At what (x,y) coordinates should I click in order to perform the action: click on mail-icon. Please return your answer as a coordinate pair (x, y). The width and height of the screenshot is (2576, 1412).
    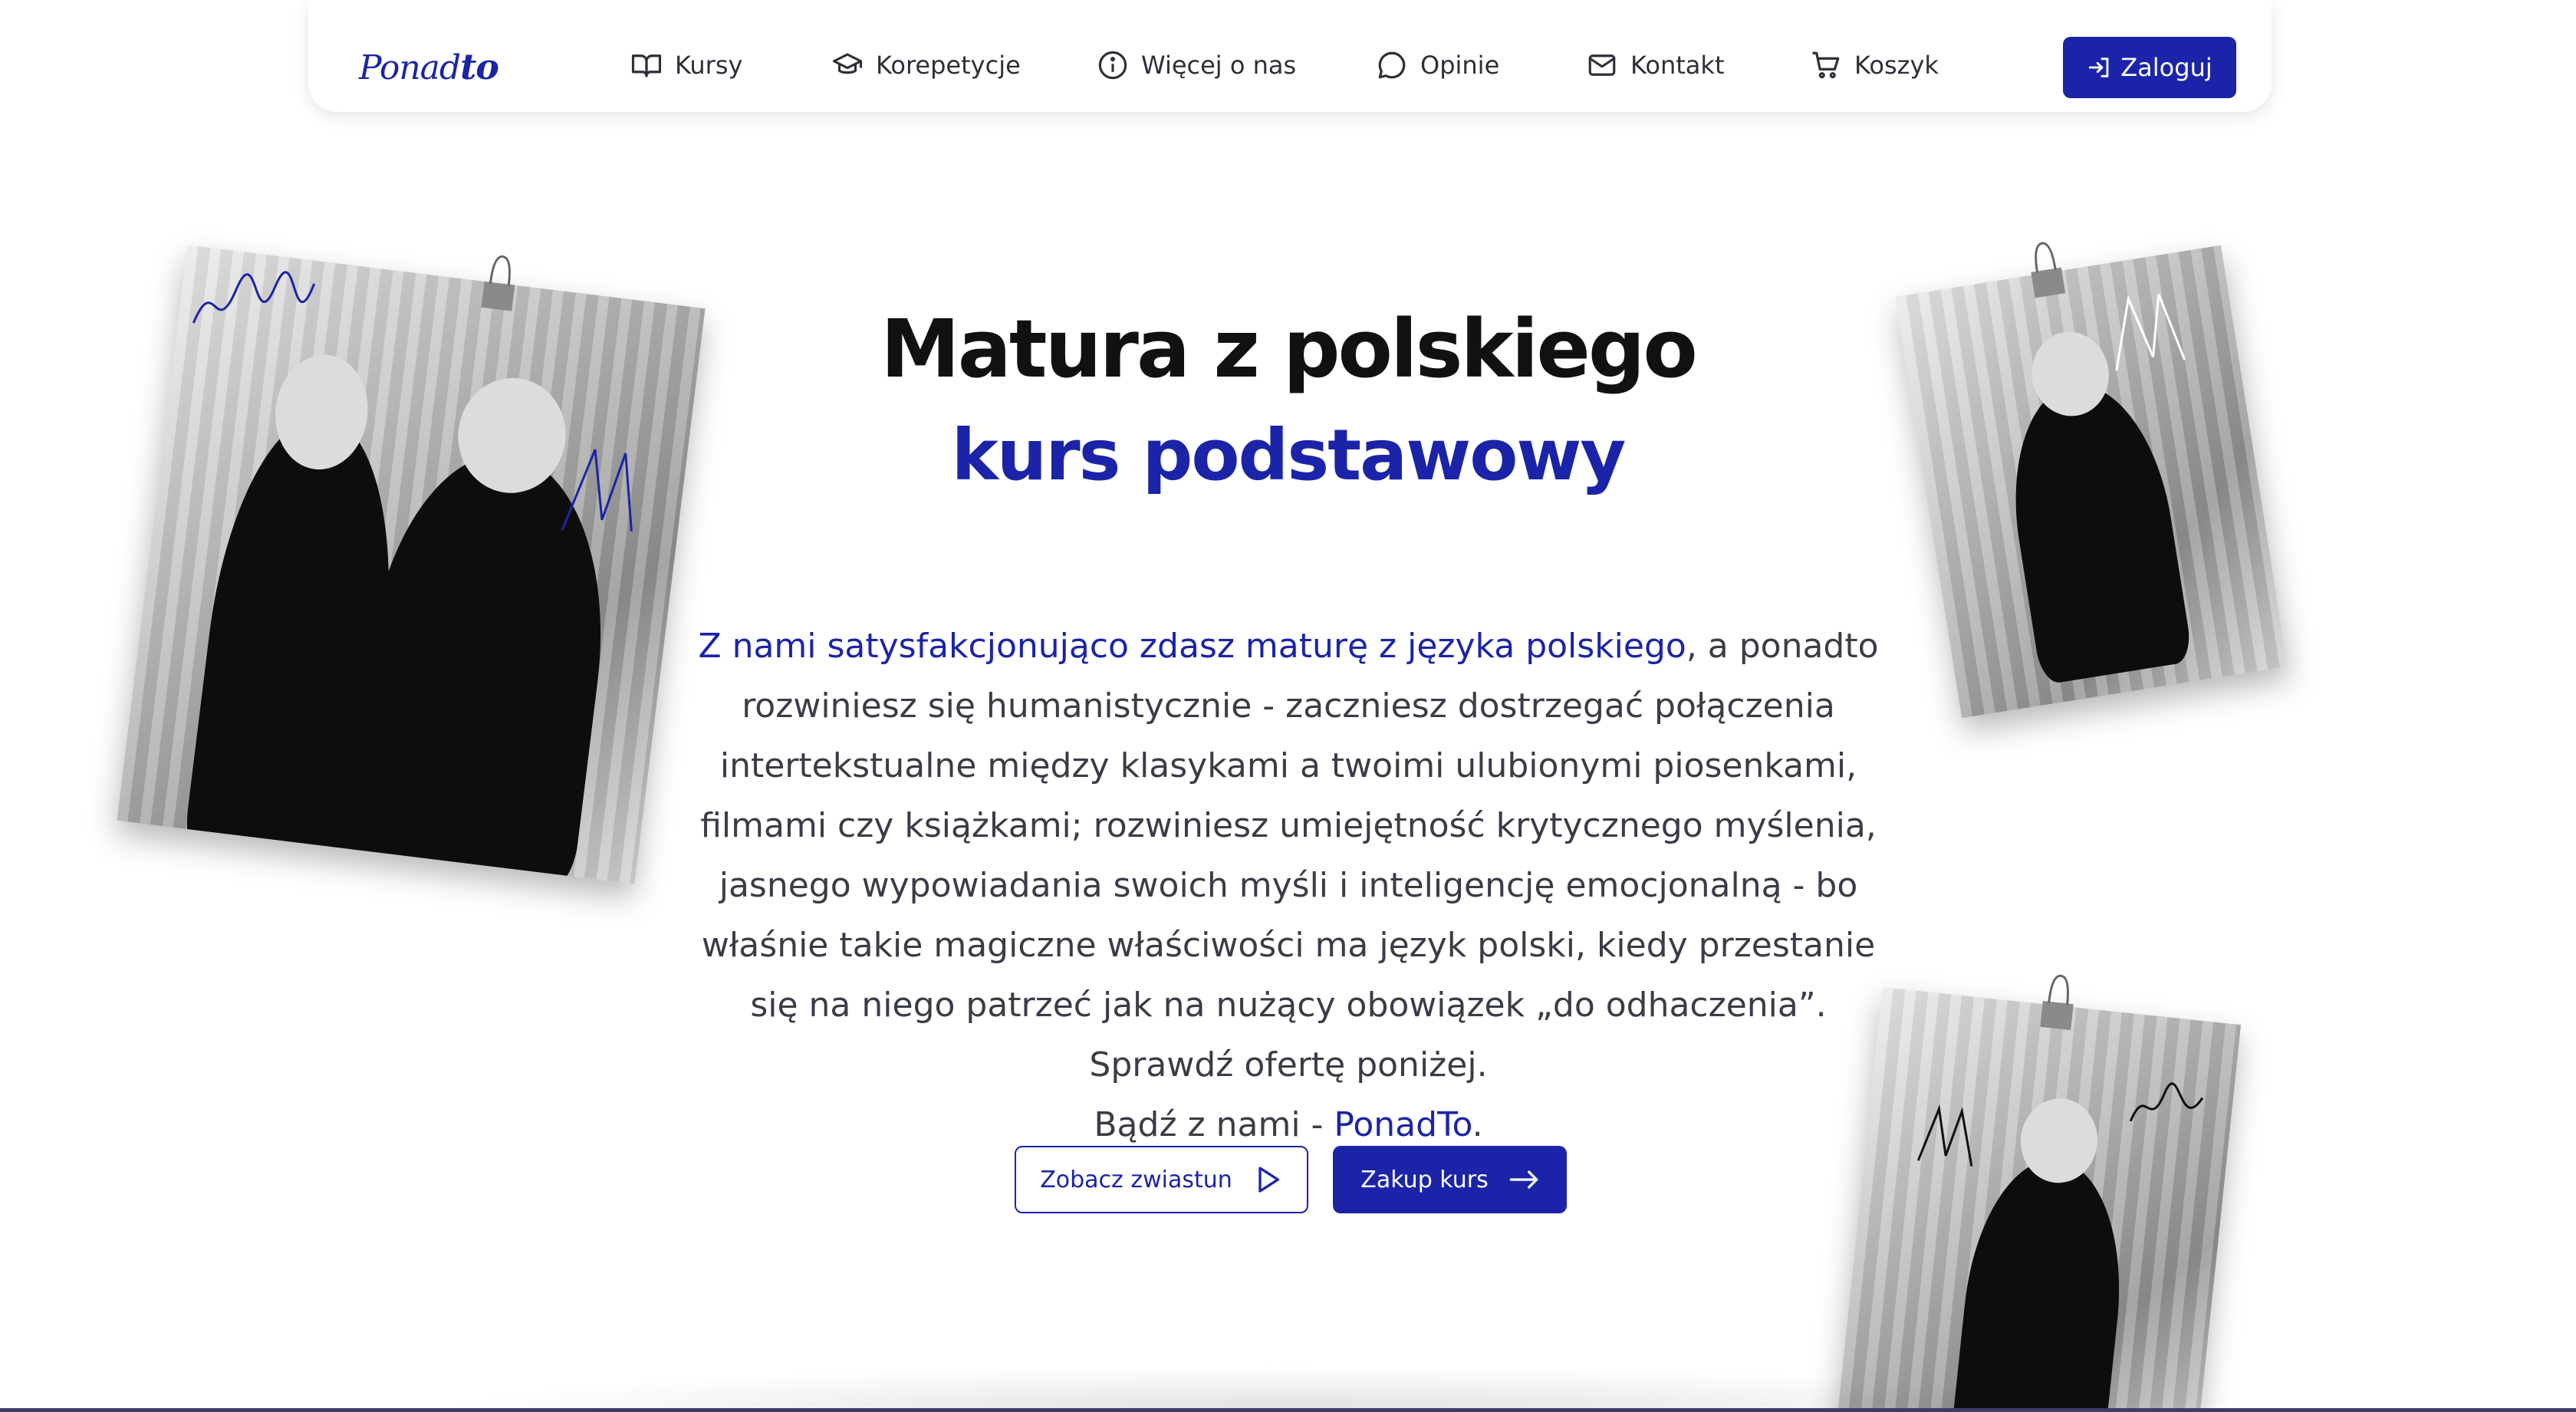
    Looking at the image, I should click on (1602, 65).